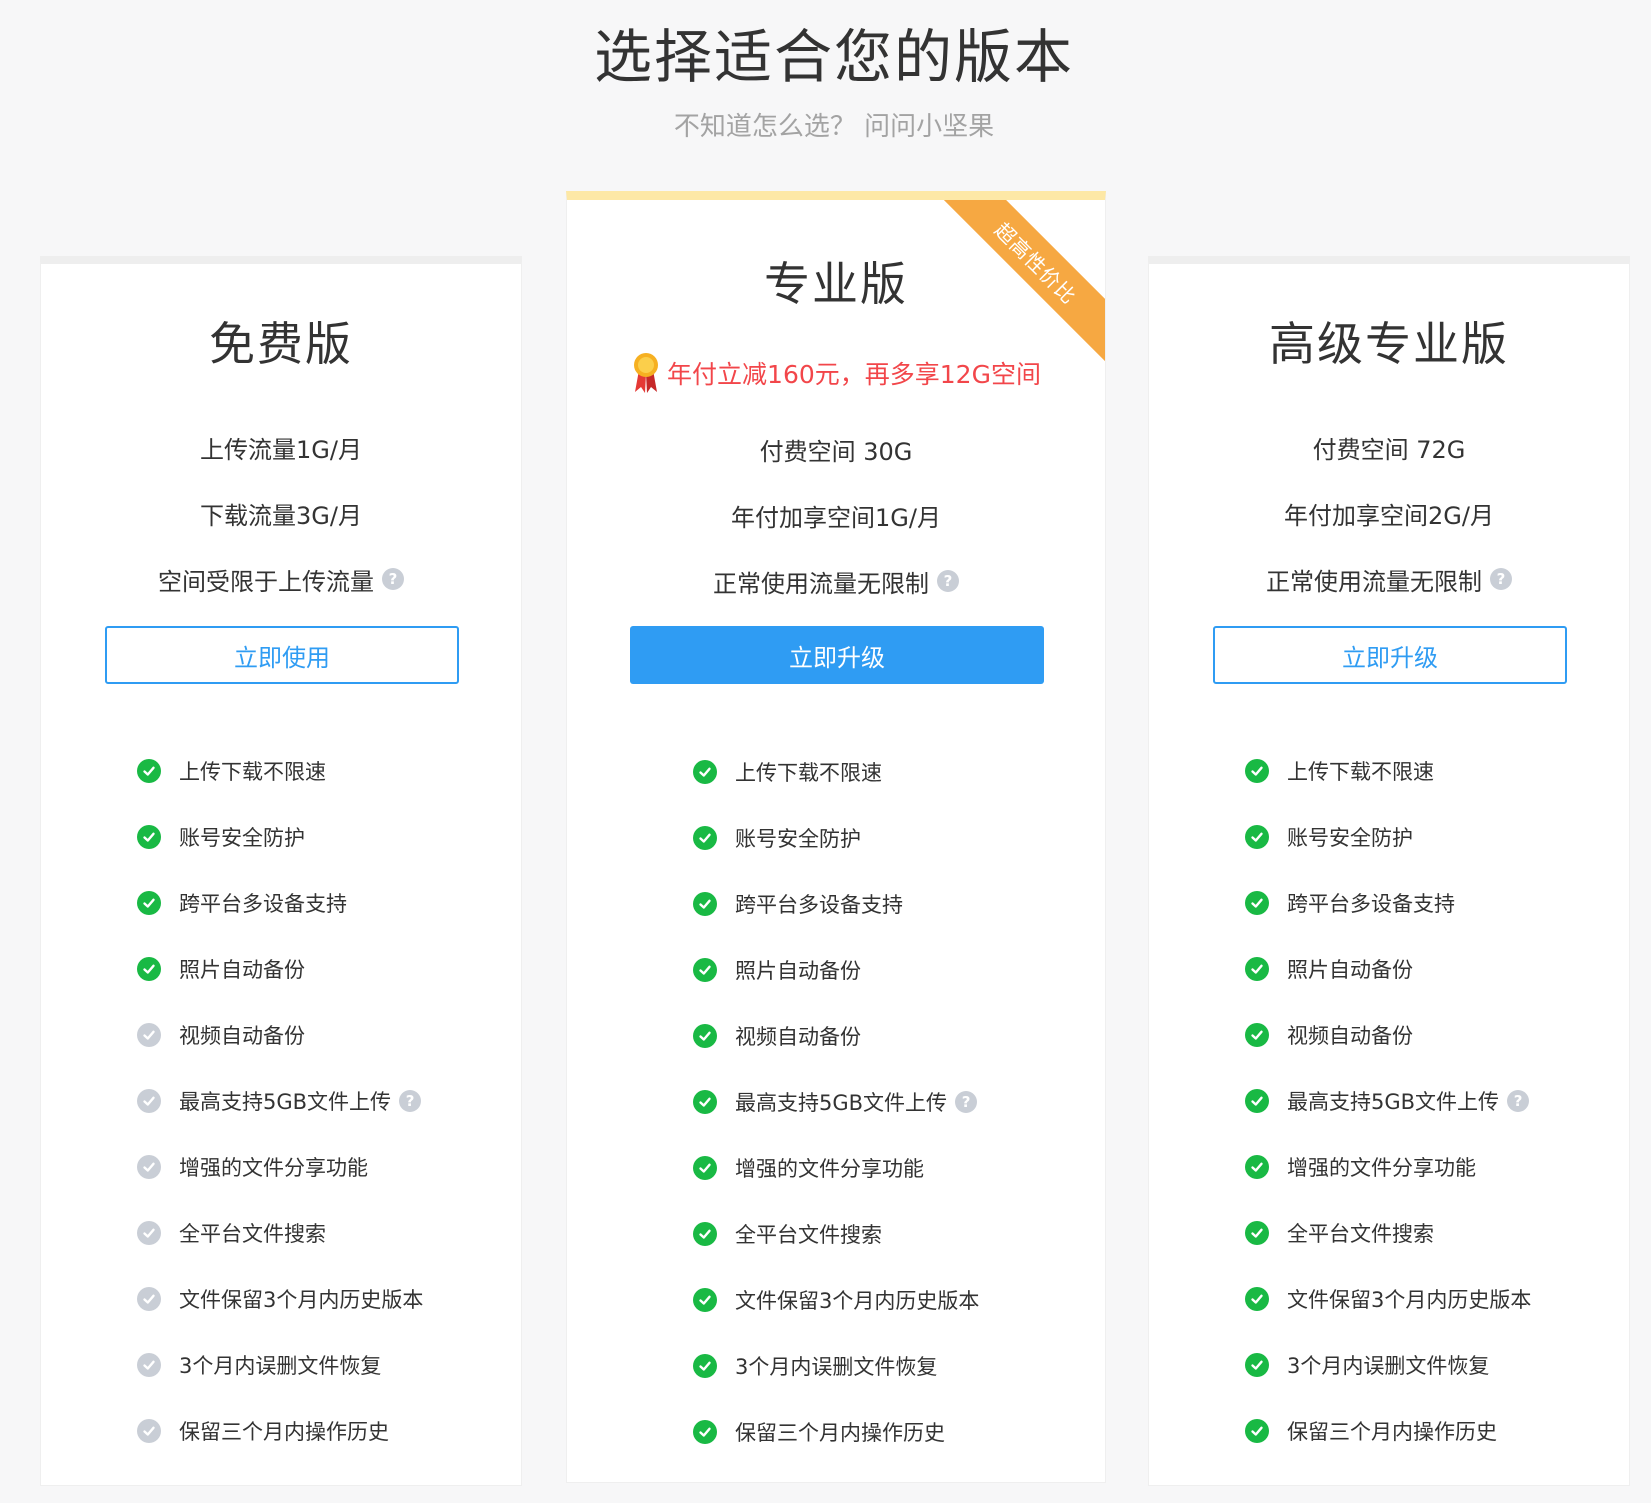  Describe the element at coordinates (1389, 449) in the screenshot. I see `spec-text: 付费空间 72G` at that location.